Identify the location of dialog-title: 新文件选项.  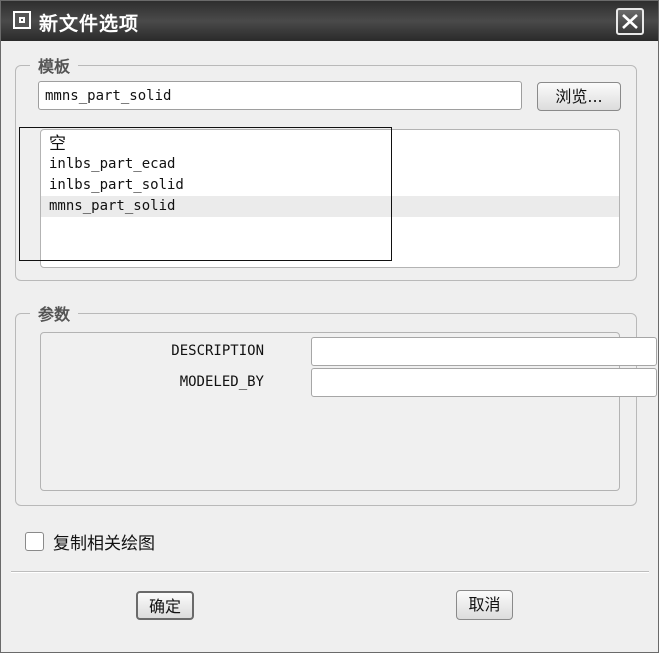
(89, 24).